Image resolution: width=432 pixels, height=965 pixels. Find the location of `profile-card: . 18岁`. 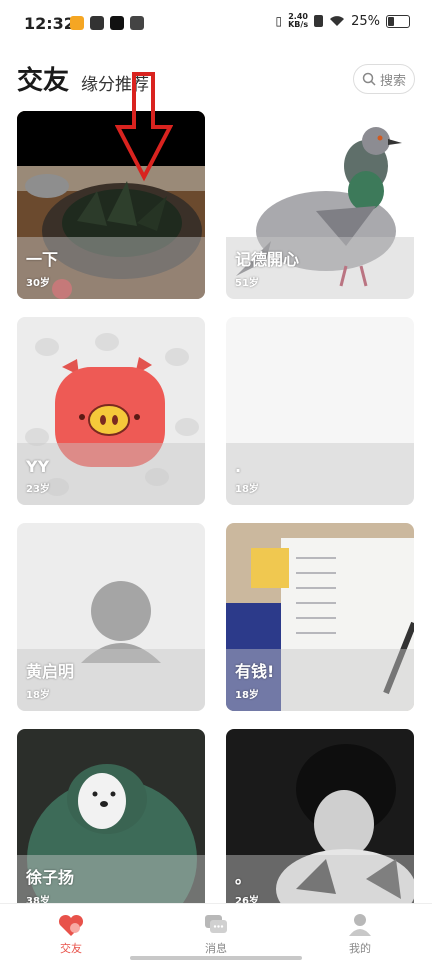

profile-card: . 18岁 is located at coordinates (320, 411).